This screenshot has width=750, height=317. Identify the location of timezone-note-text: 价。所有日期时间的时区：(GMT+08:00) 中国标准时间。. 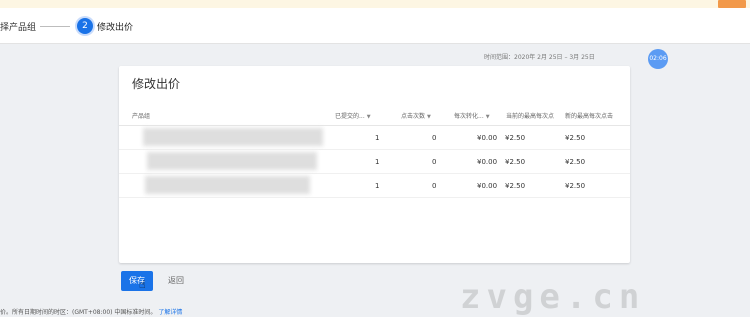
(78, 312).